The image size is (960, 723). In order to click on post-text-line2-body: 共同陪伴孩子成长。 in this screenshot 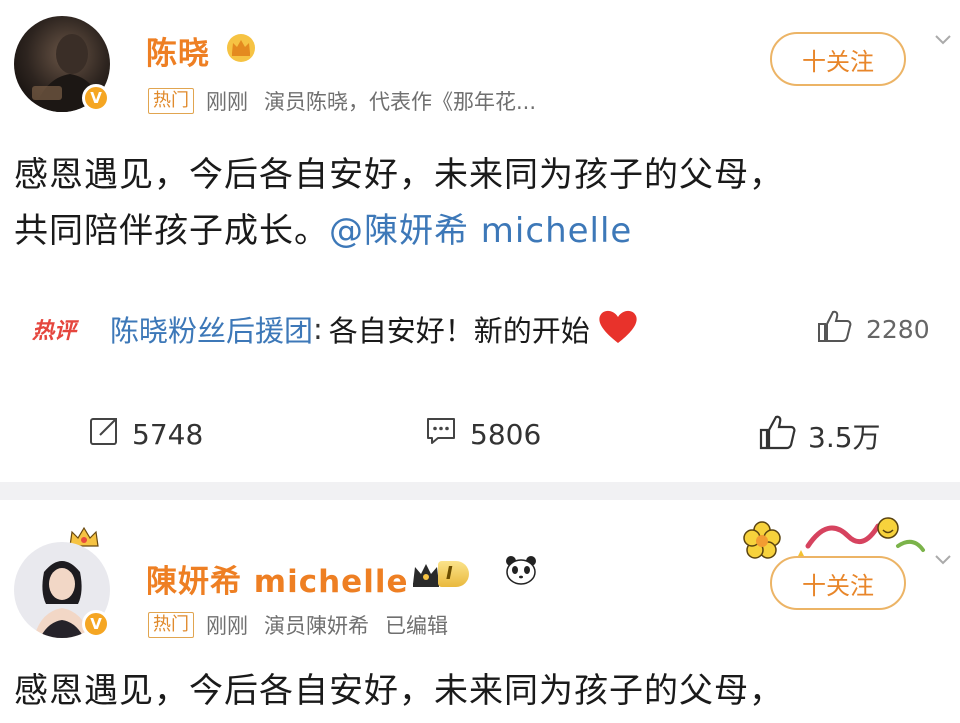, I will do `click(171, 231)`.